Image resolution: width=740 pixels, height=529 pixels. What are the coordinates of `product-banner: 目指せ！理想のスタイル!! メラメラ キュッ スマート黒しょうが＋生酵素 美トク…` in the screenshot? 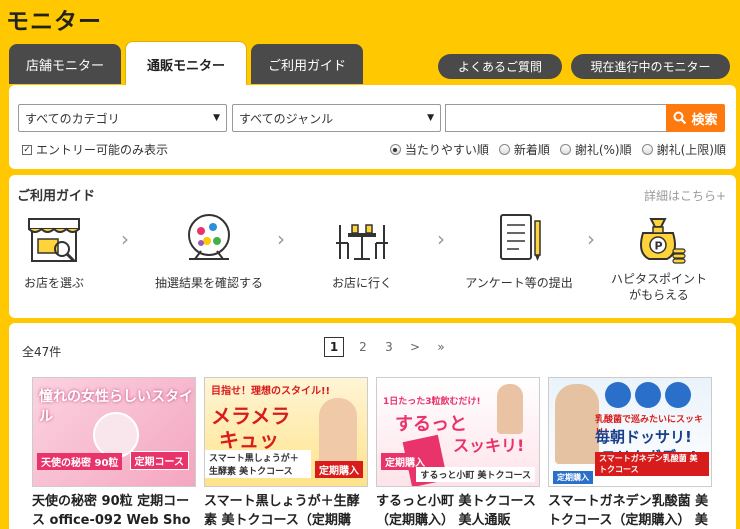 It's located at (286, 432).